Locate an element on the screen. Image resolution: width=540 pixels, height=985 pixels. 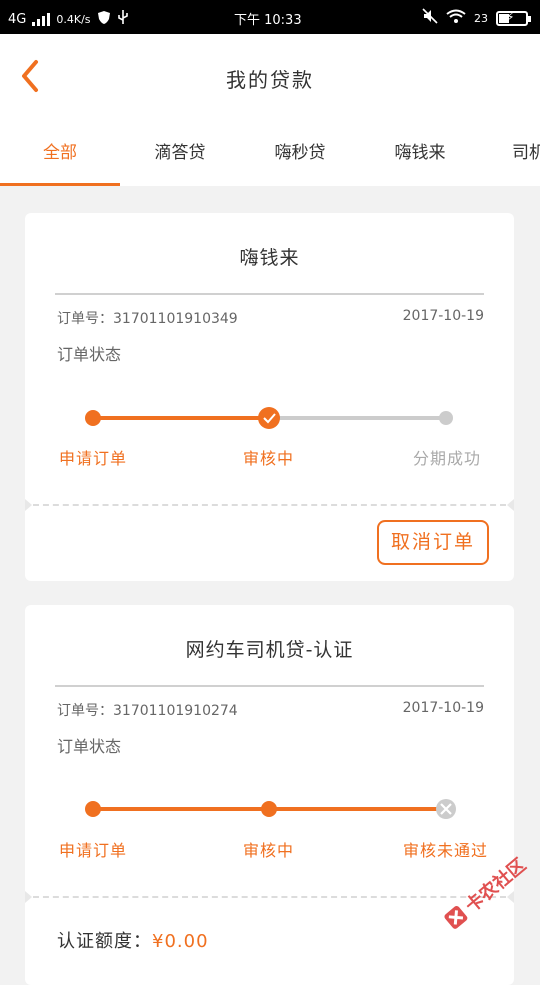
tab-bar: 全部 滴答贷 嗨秒贷 嗨钱来 司机 is located at coordinates (270, 154).